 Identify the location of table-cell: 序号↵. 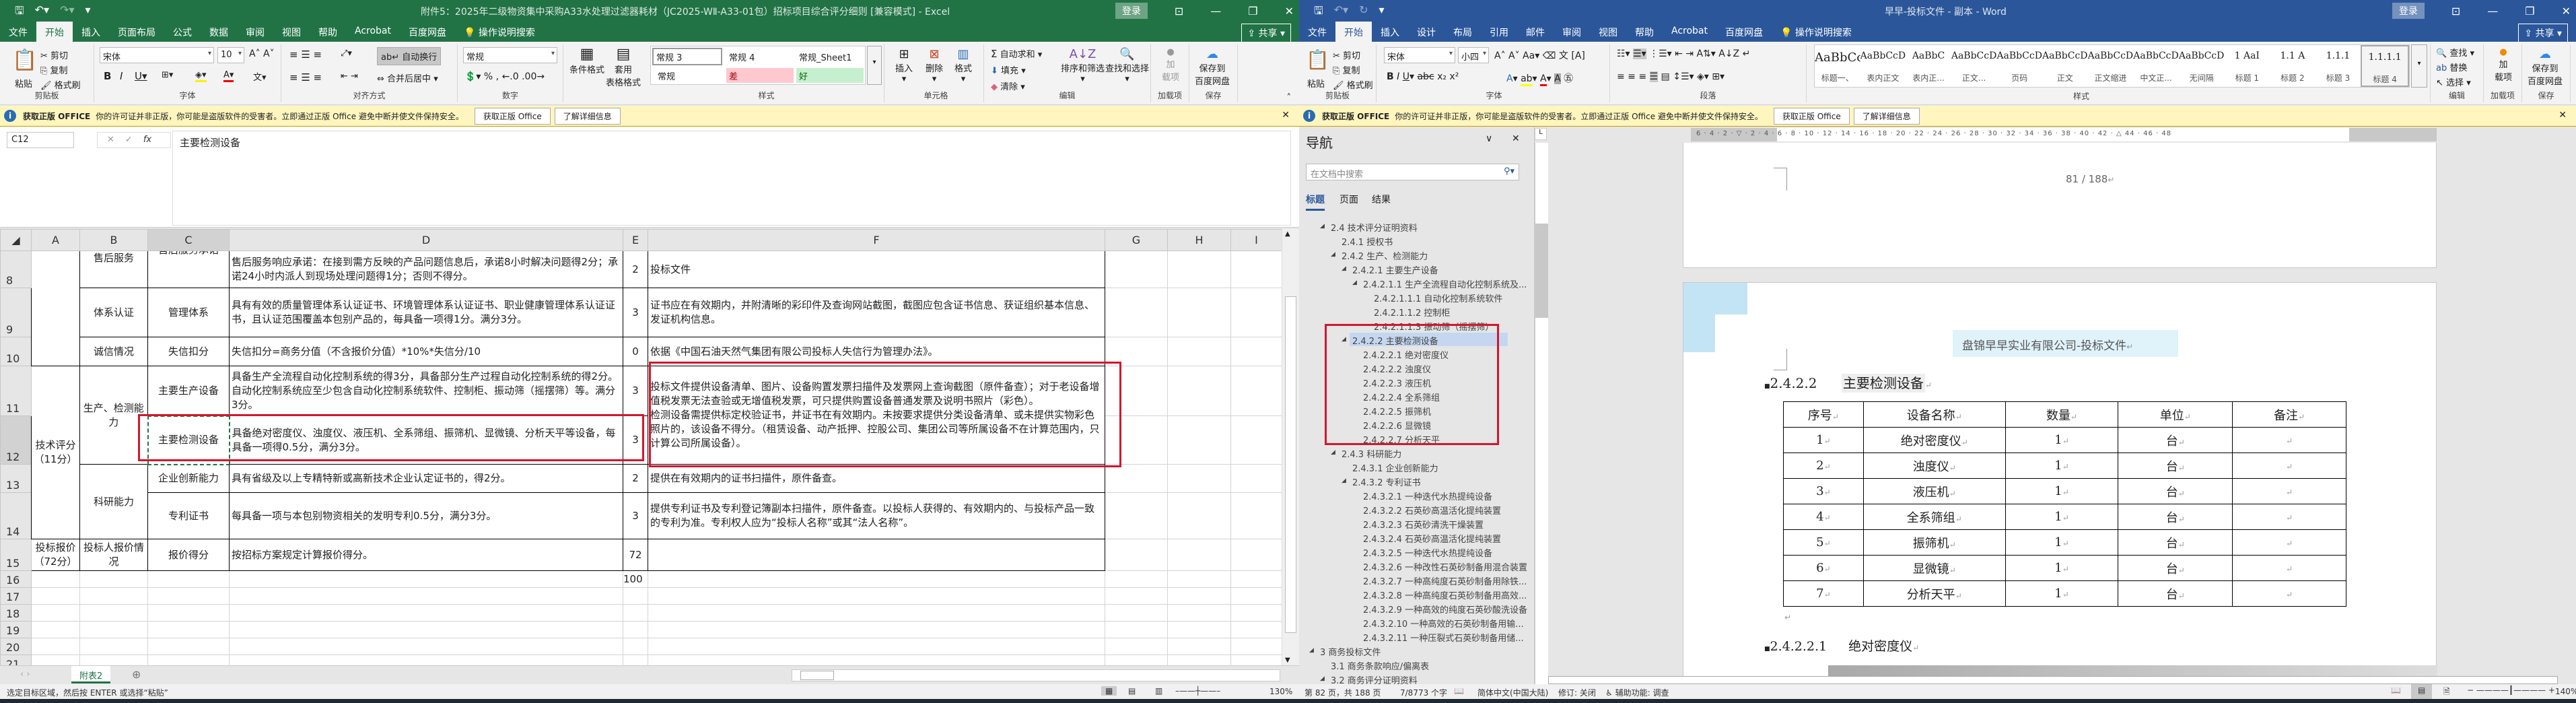
(1823, 414).